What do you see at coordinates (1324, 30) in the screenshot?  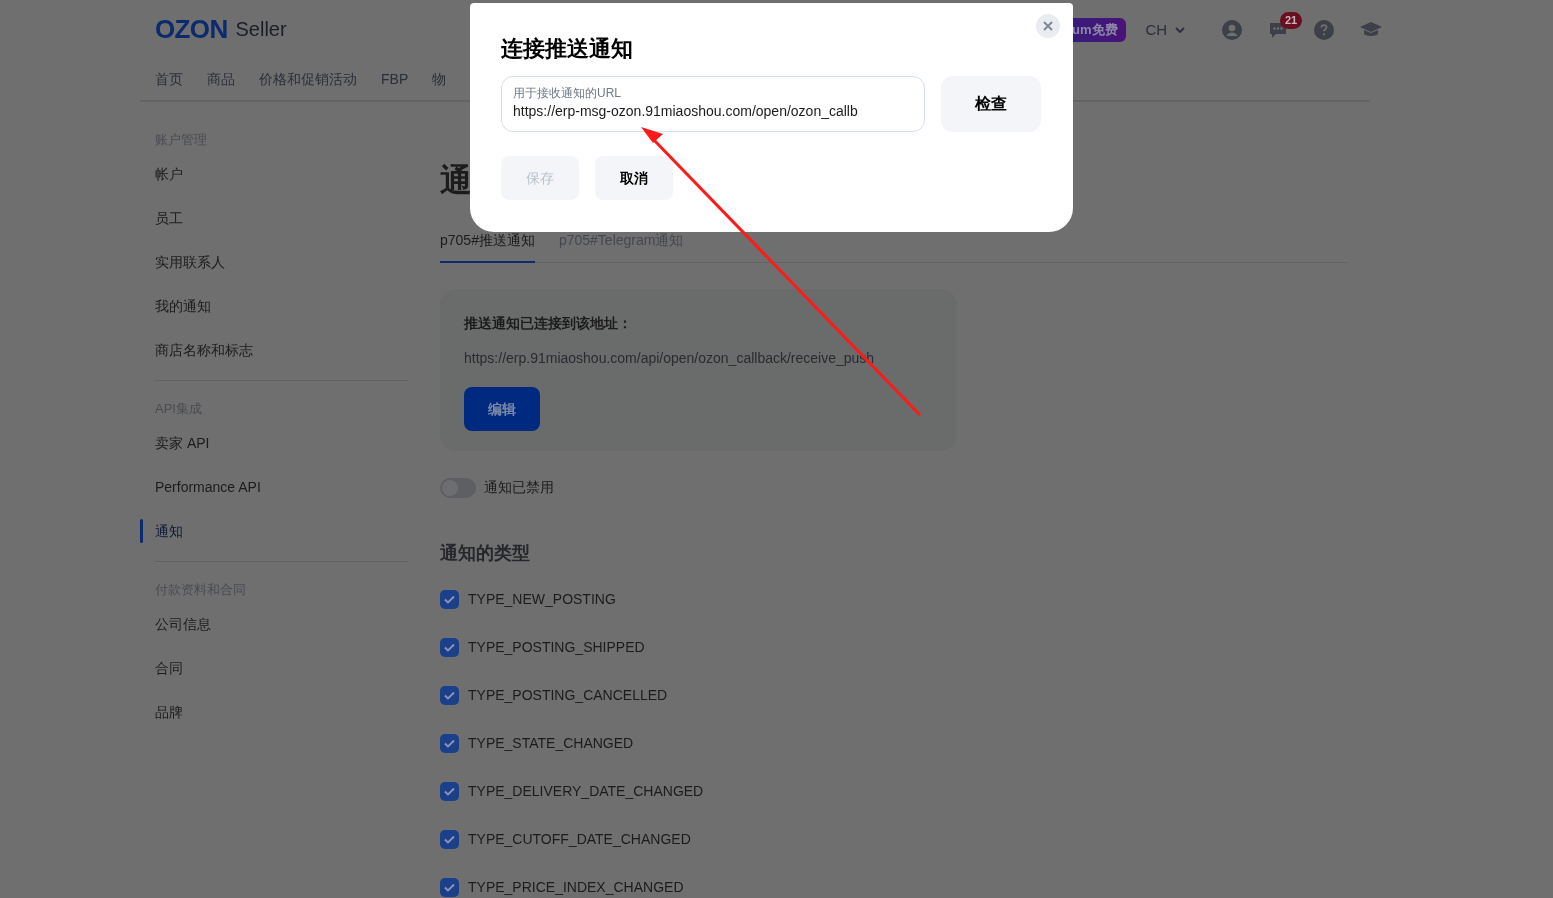 I see `help-icon` at bounding box center [1324, 30].